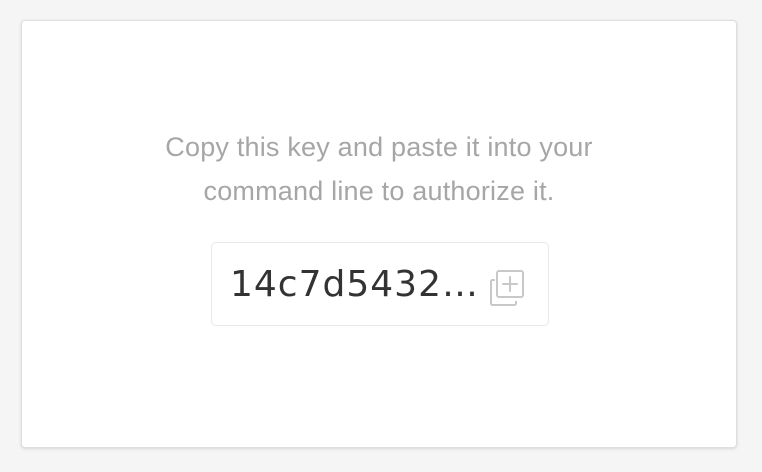 The width and height of the screenshot is (762, 472). I want to click on instructions-line-1: Copy this key and paste it into your, so click(379, 147).